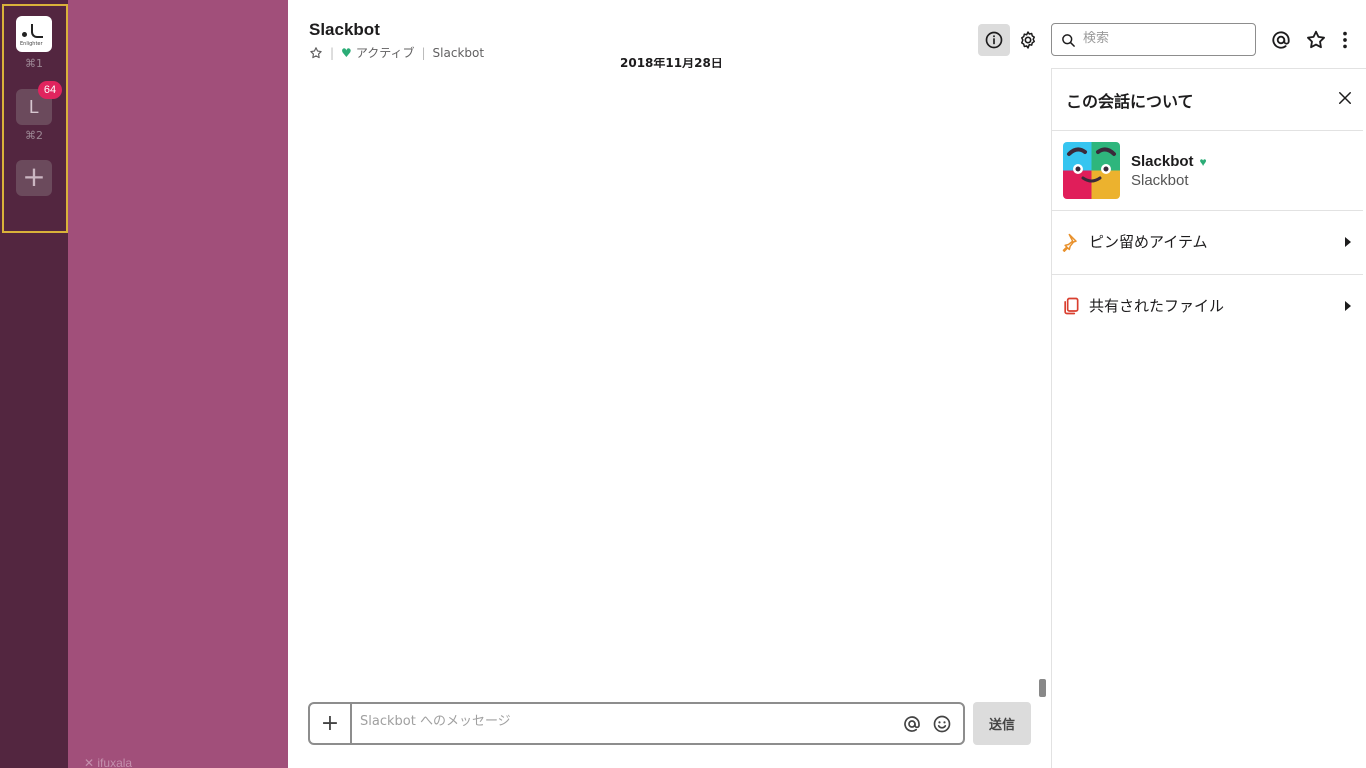 The height and width of the screenshot is (768, 1366). I want to click on logo-dot, so click(24, 34).